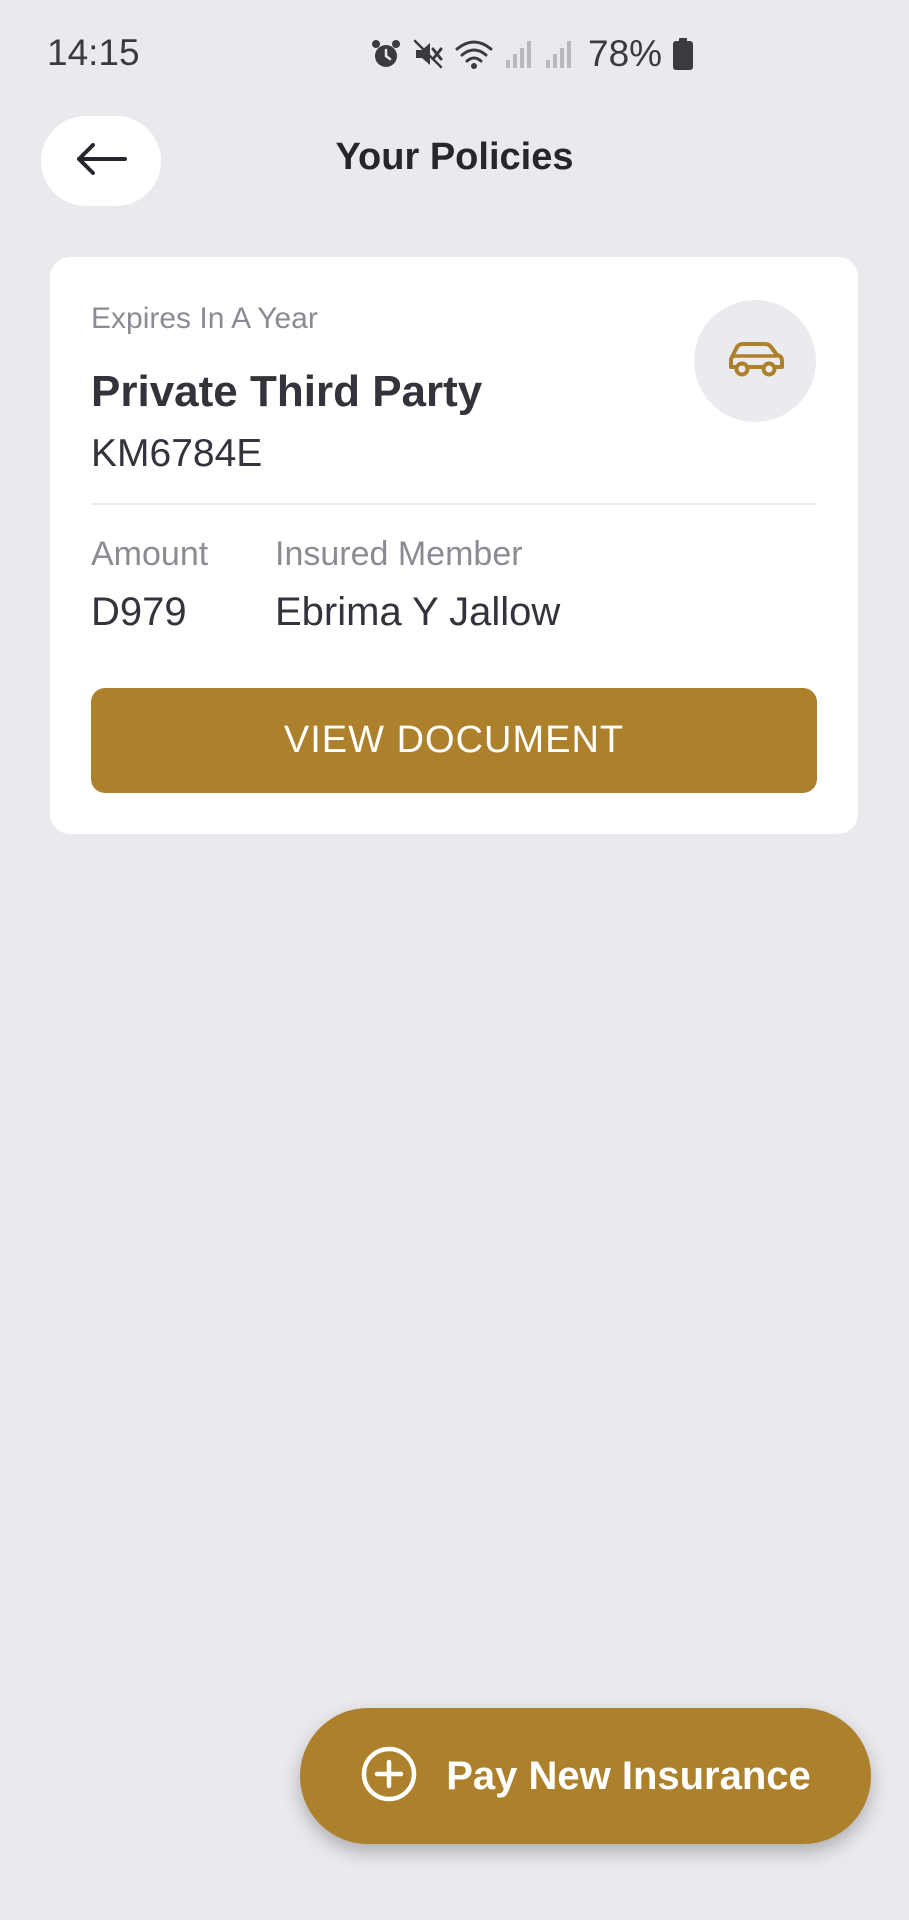 This screenshot has height=1920, width=909. I want to click on amount-label: Amount, so click(150, 554).